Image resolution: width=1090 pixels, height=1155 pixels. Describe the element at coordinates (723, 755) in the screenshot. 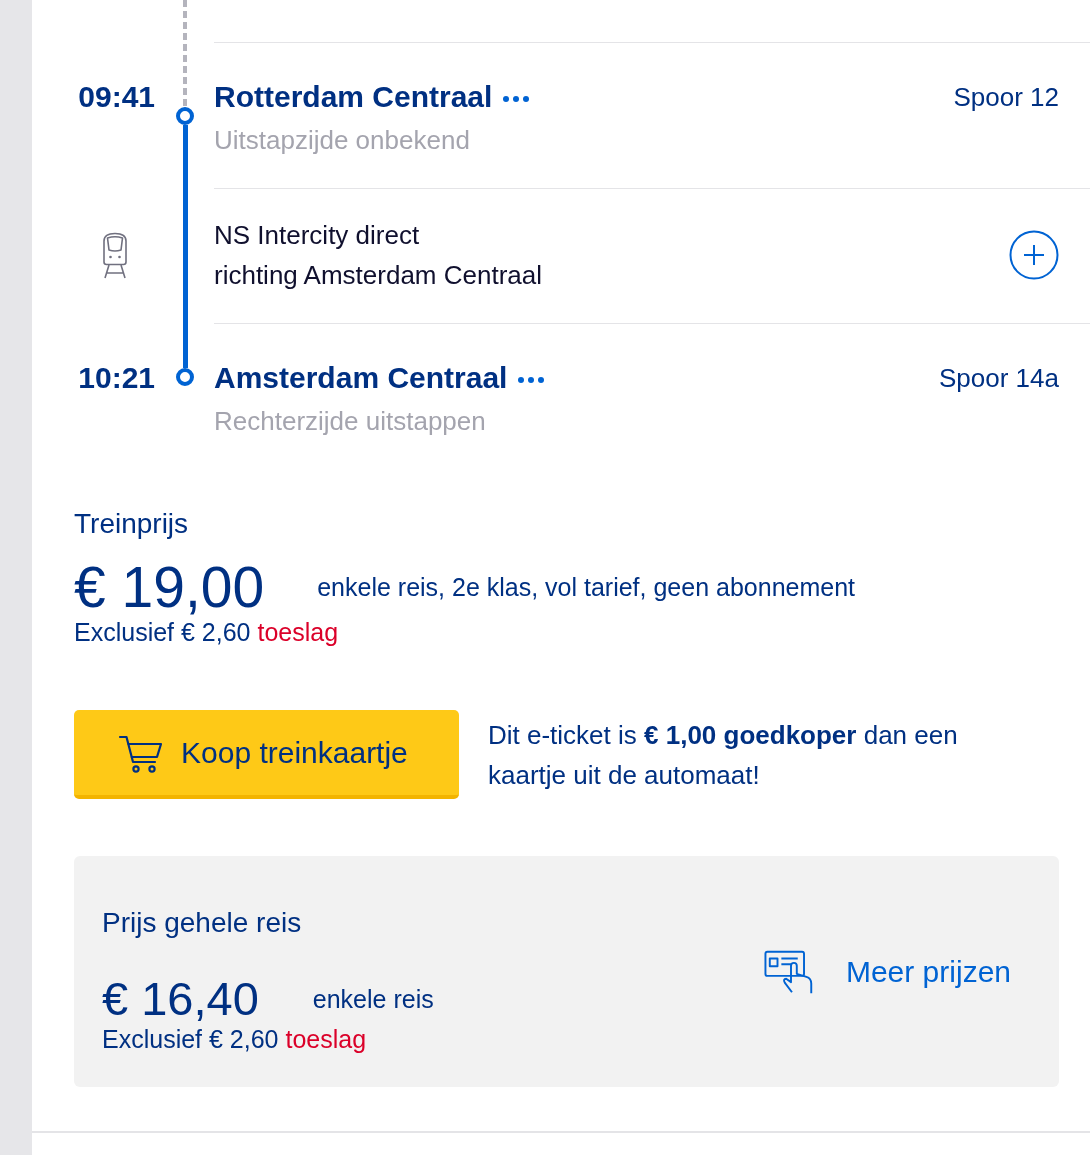

I see `promo-text: Dit e-ticket is € 1,00 goedkoper dan een kaartje uit de automaat!` at that location.